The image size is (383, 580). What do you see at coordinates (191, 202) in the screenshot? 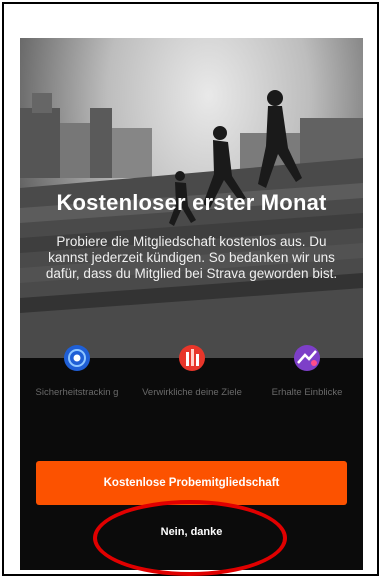
I see `page-title: Kostenloser erster Monat` at bounding box center [191, 202].